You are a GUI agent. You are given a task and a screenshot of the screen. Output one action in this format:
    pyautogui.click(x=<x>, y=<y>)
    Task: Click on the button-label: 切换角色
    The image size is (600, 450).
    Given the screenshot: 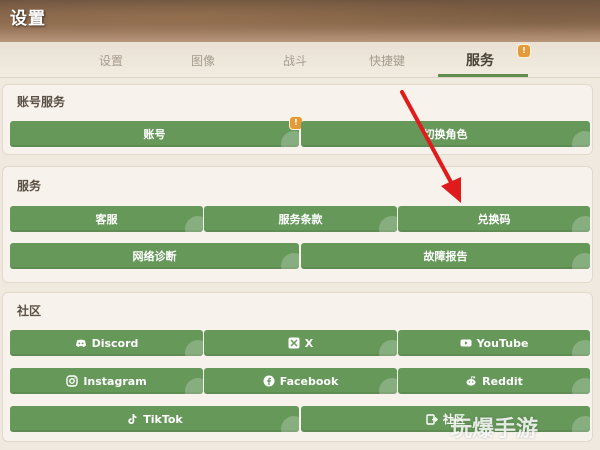 What is the action you would take?
    pyautogui.click(x=445, y=134)
    